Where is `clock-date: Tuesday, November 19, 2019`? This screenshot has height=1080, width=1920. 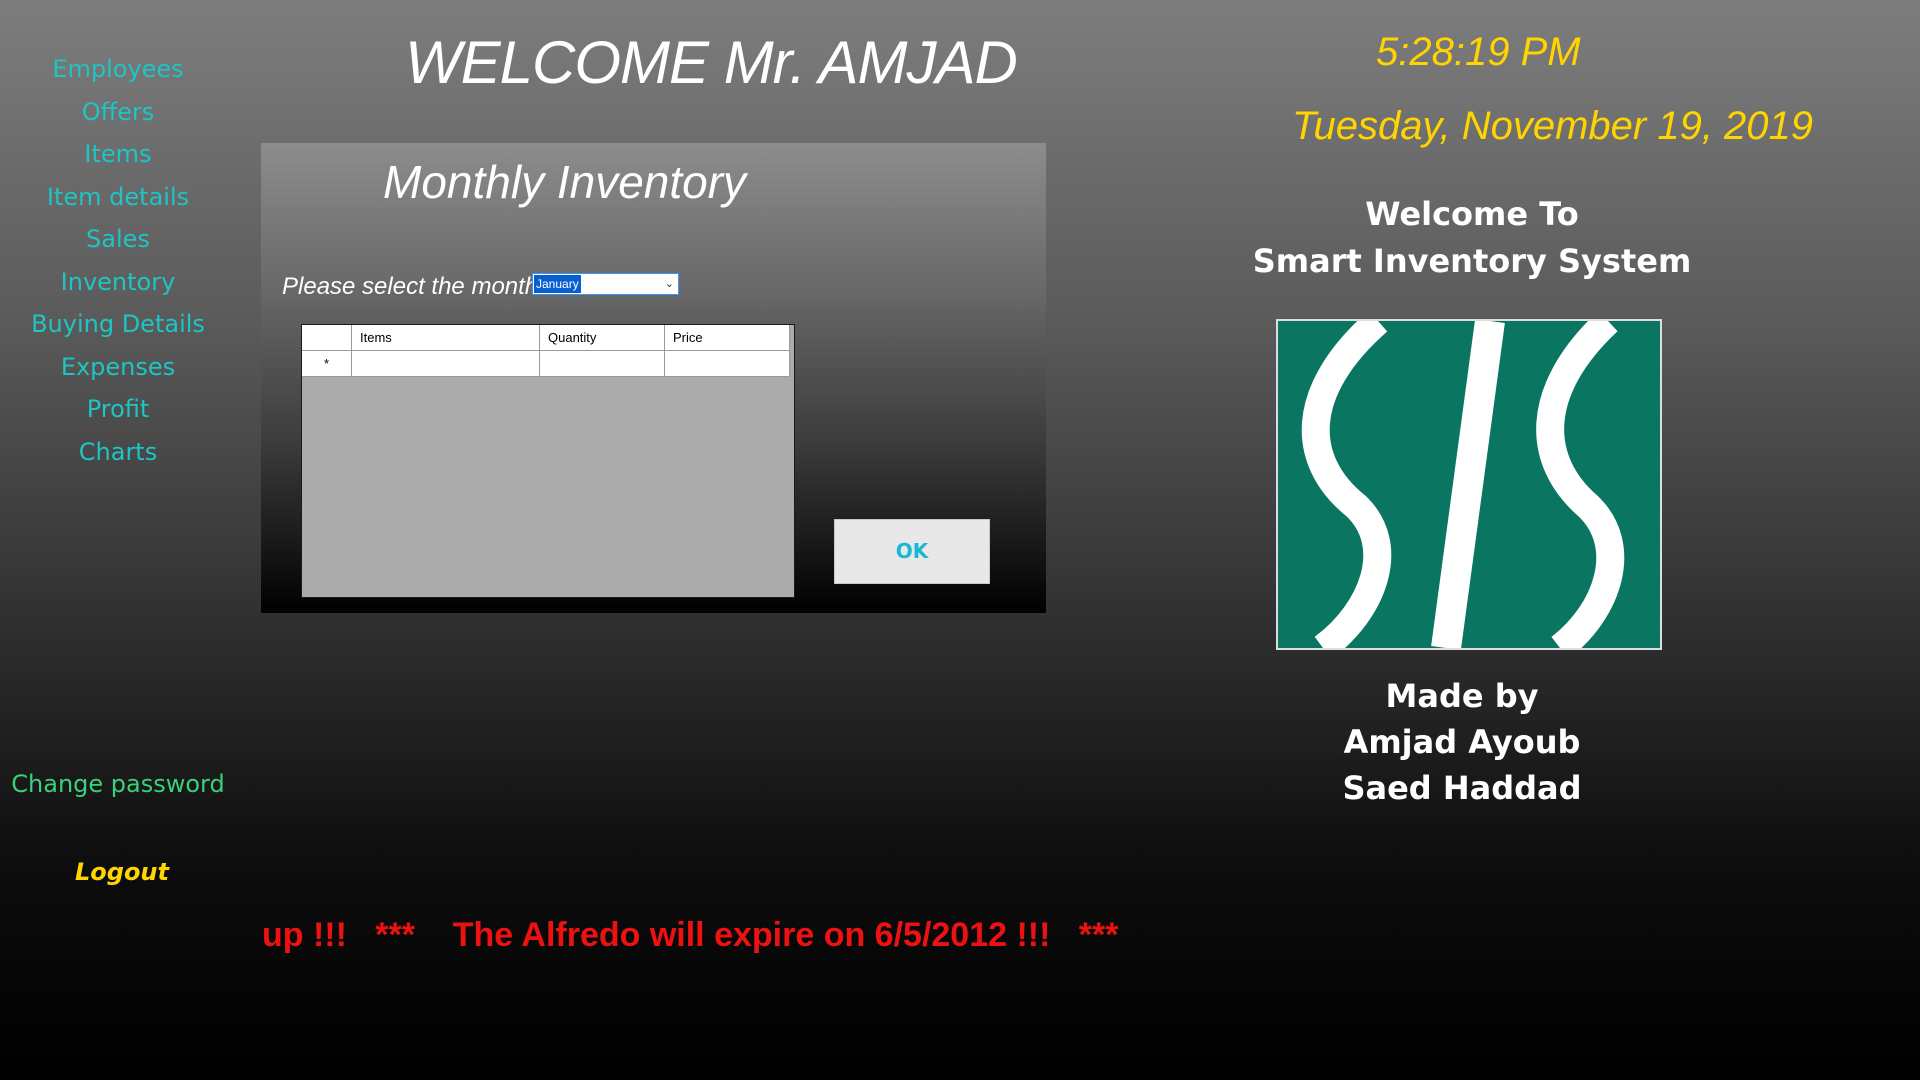 clock-date: Tuesday, November 19, 2019 is located at coordinates (1553, 126).